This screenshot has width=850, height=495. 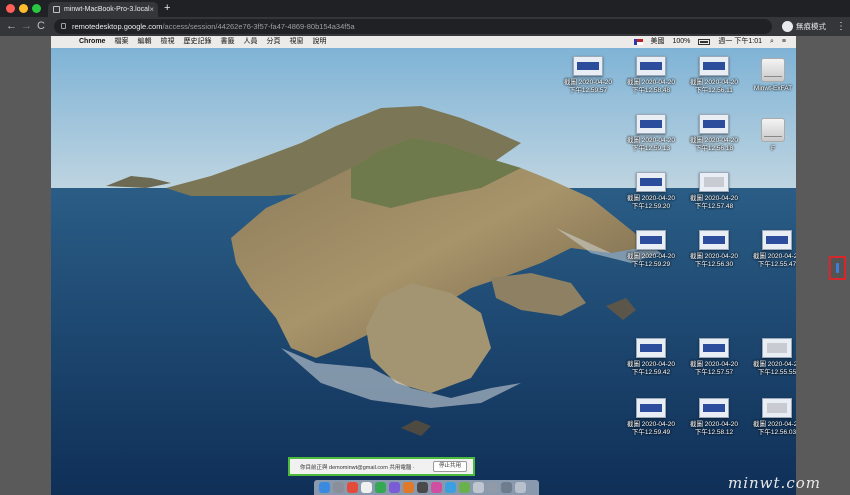 I want to click on menu-item: 人員, so click(x=250, y=42).